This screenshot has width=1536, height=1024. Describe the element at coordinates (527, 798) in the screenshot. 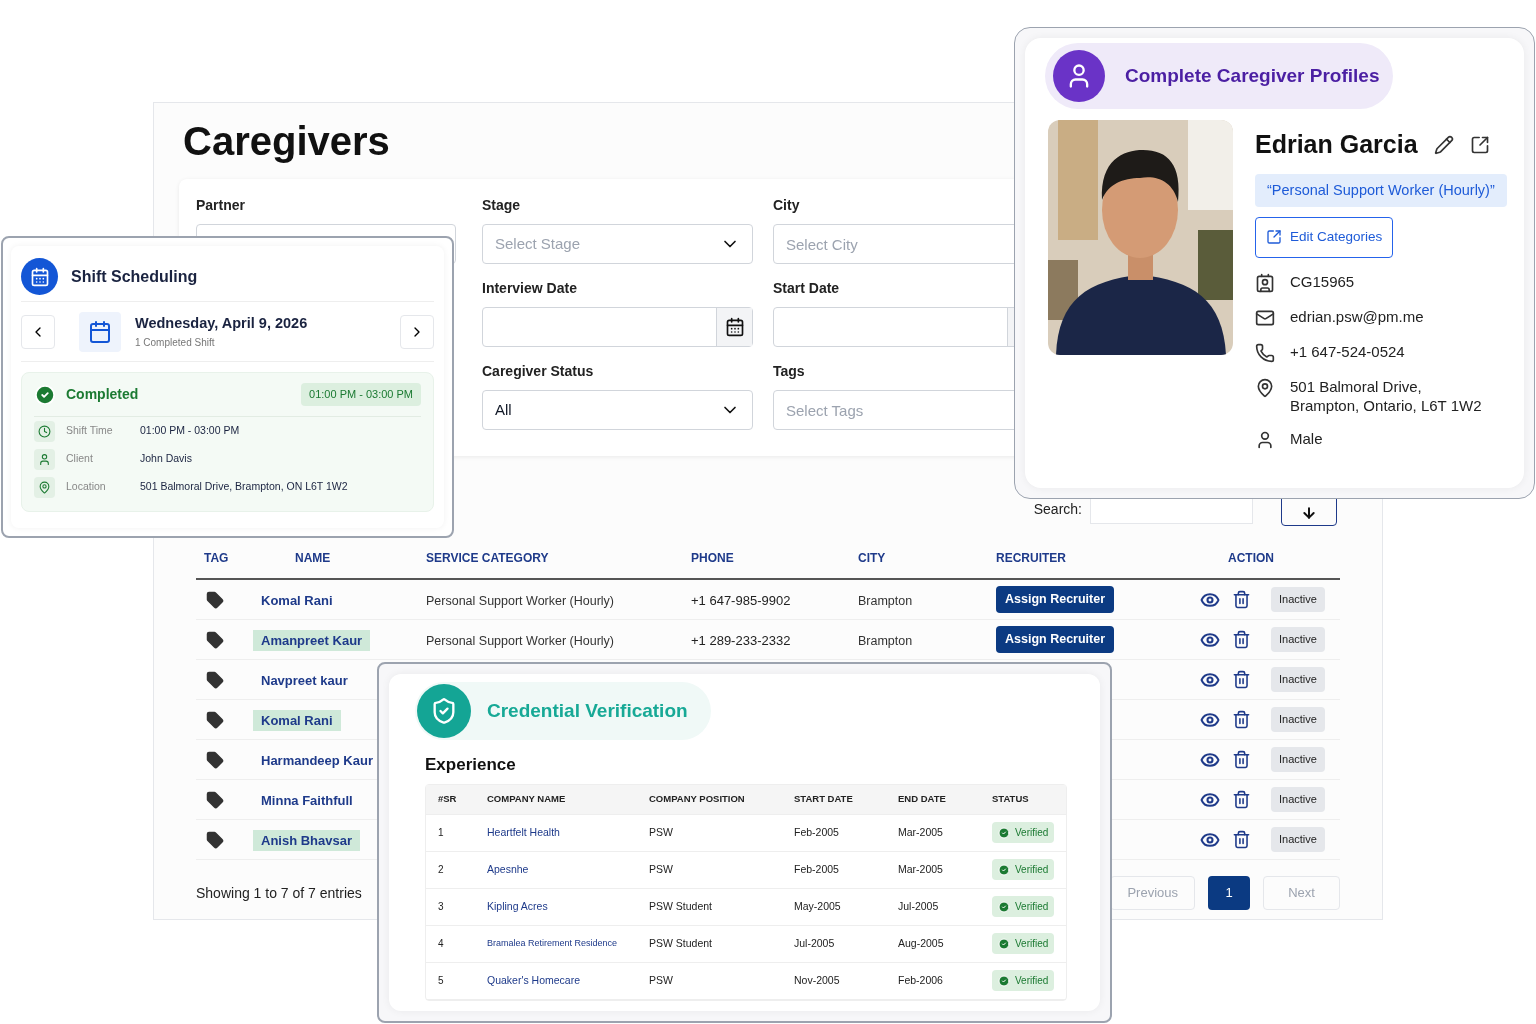

I see `column-header: COMPANY NAME` at that location.